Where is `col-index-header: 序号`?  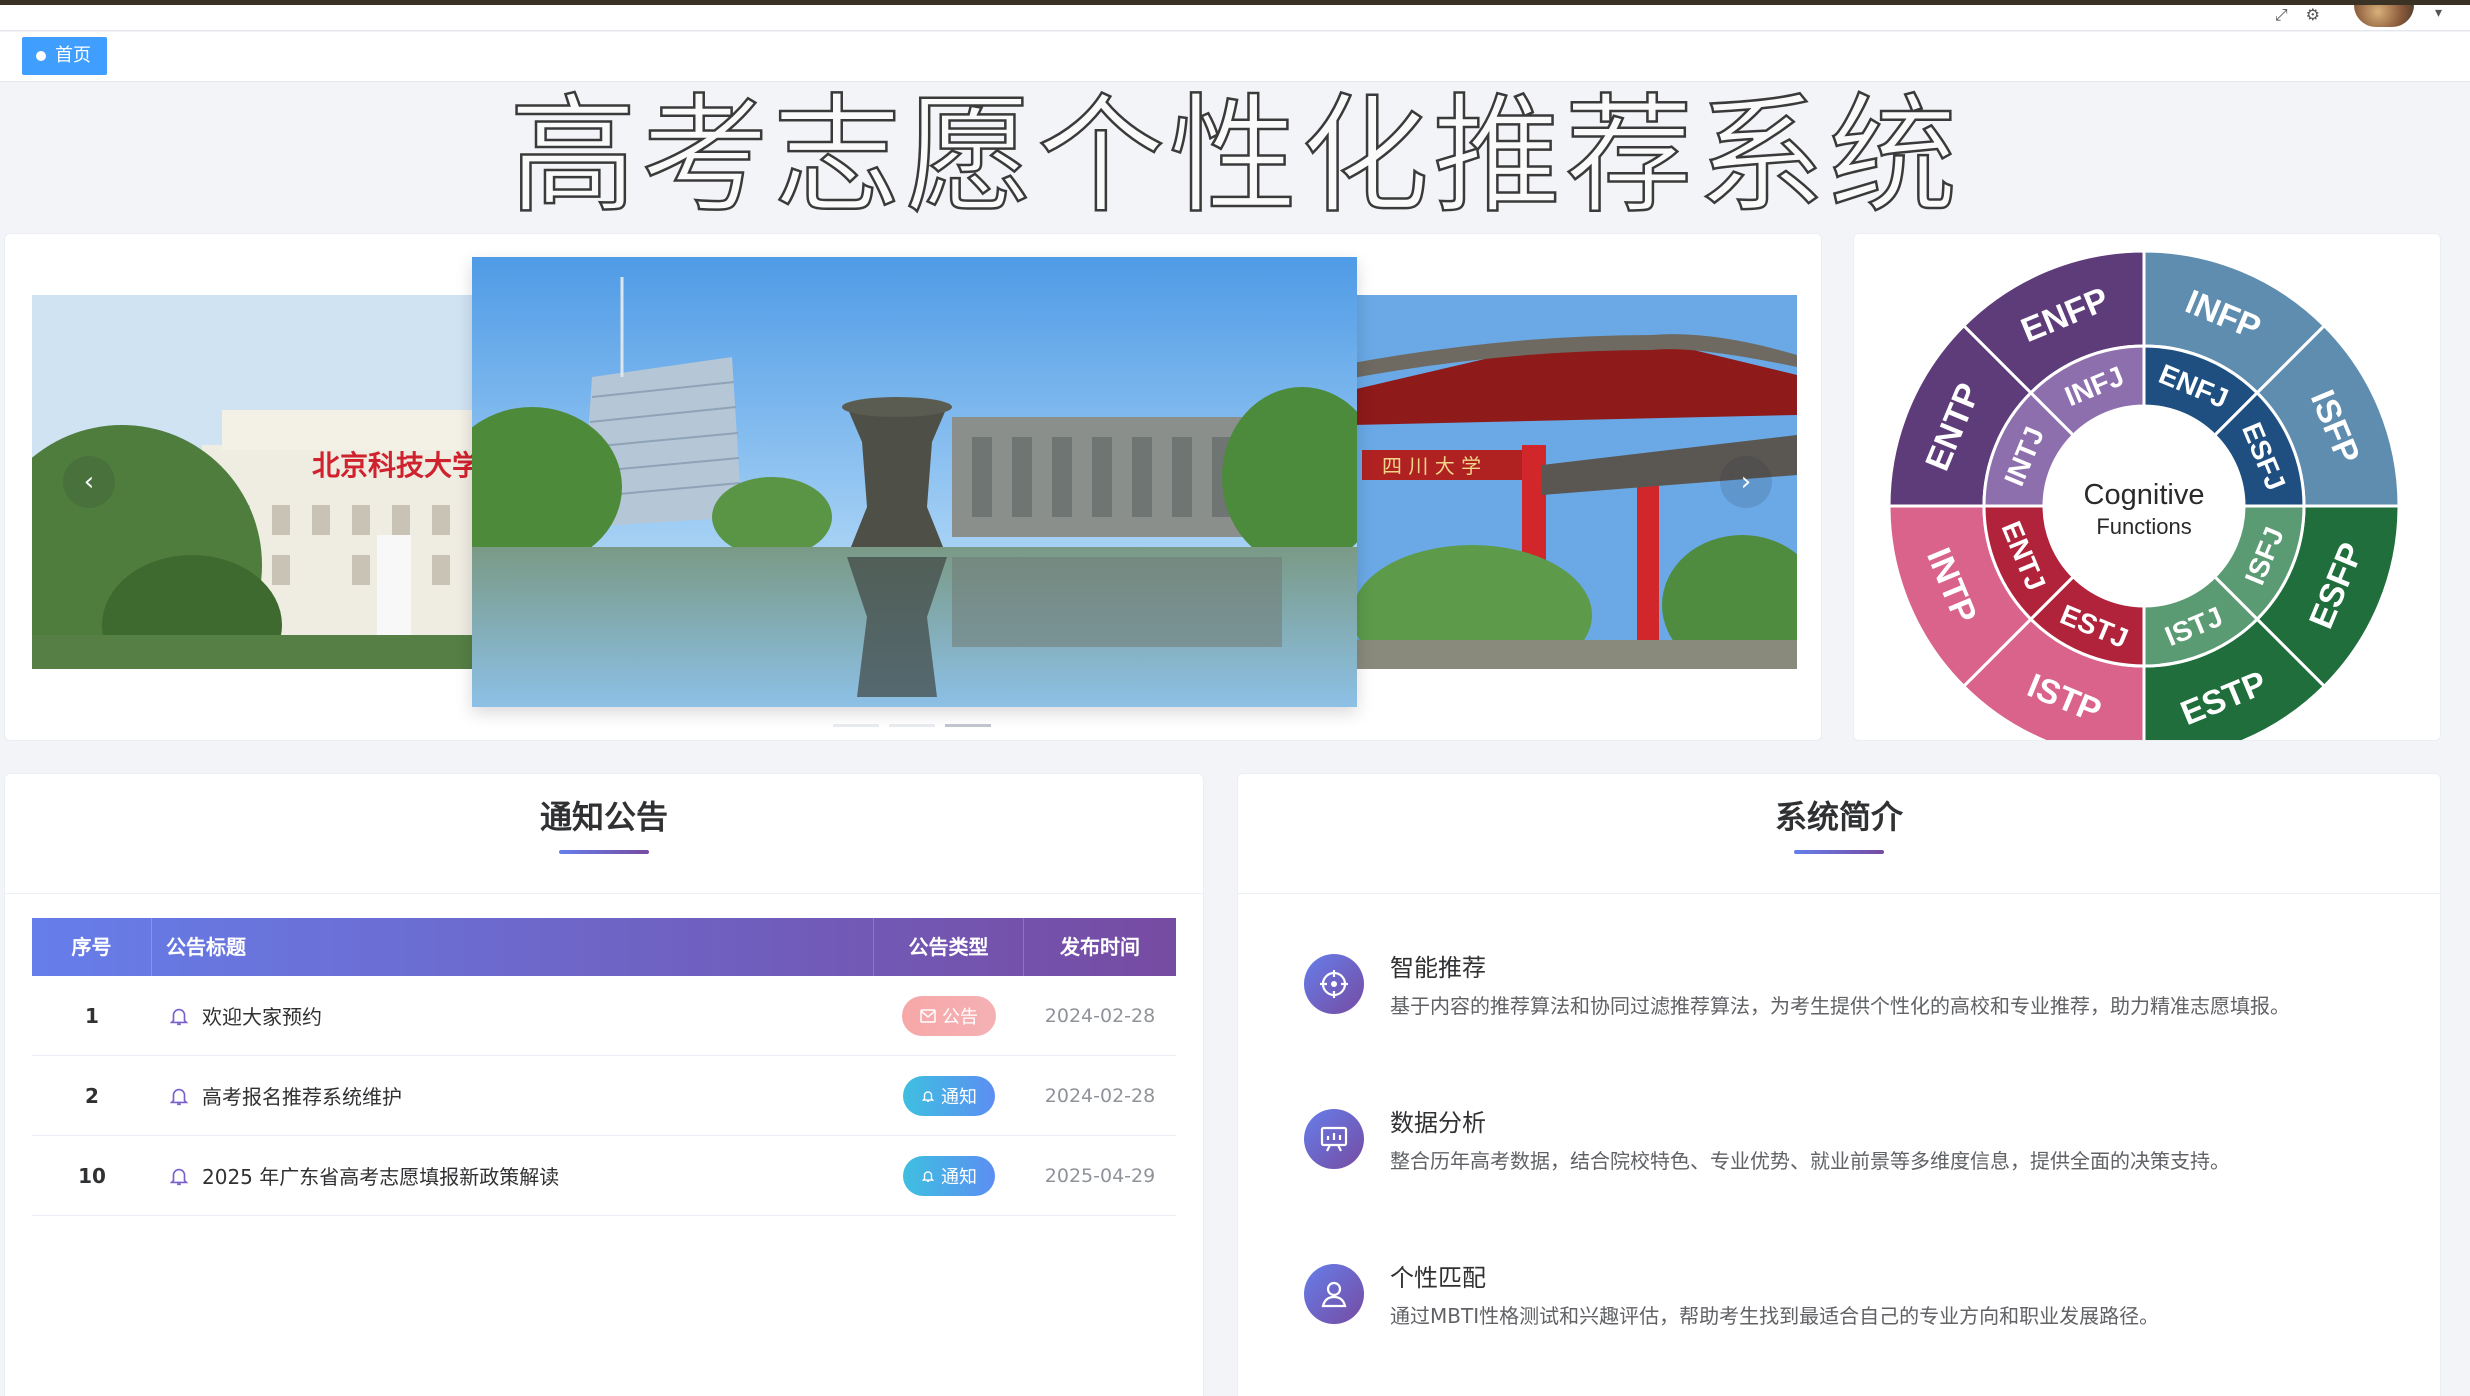
col-index-header: 序号 is located at coordinates (92, 947).